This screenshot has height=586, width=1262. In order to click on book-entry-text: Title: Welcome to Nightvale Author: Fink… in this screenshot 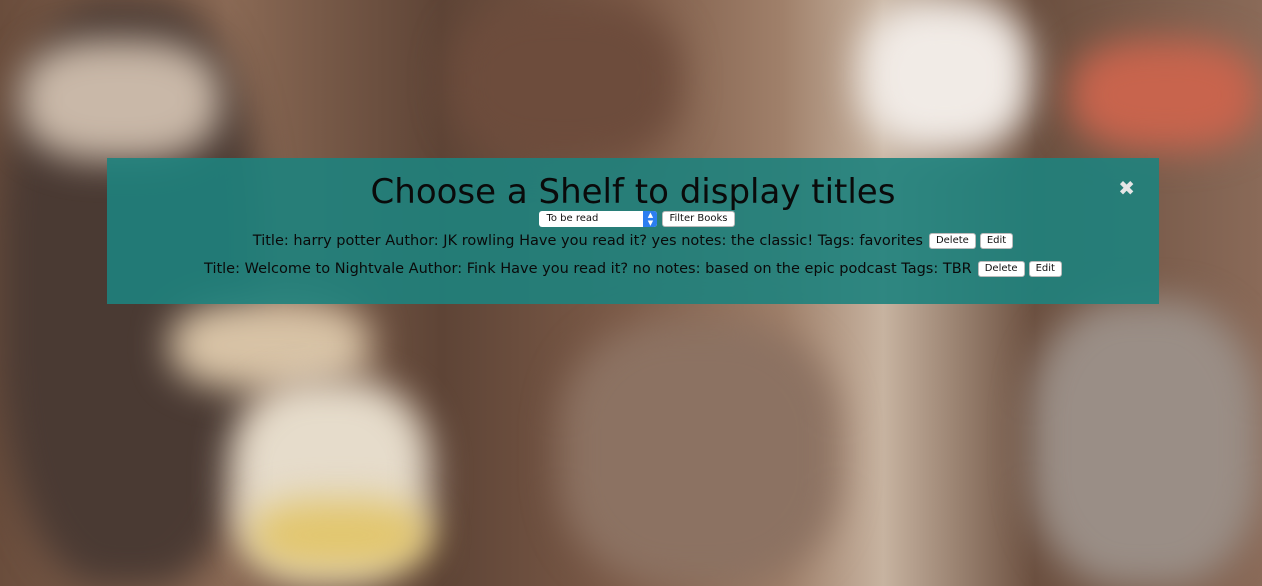, I will do `click(588, 269)`.